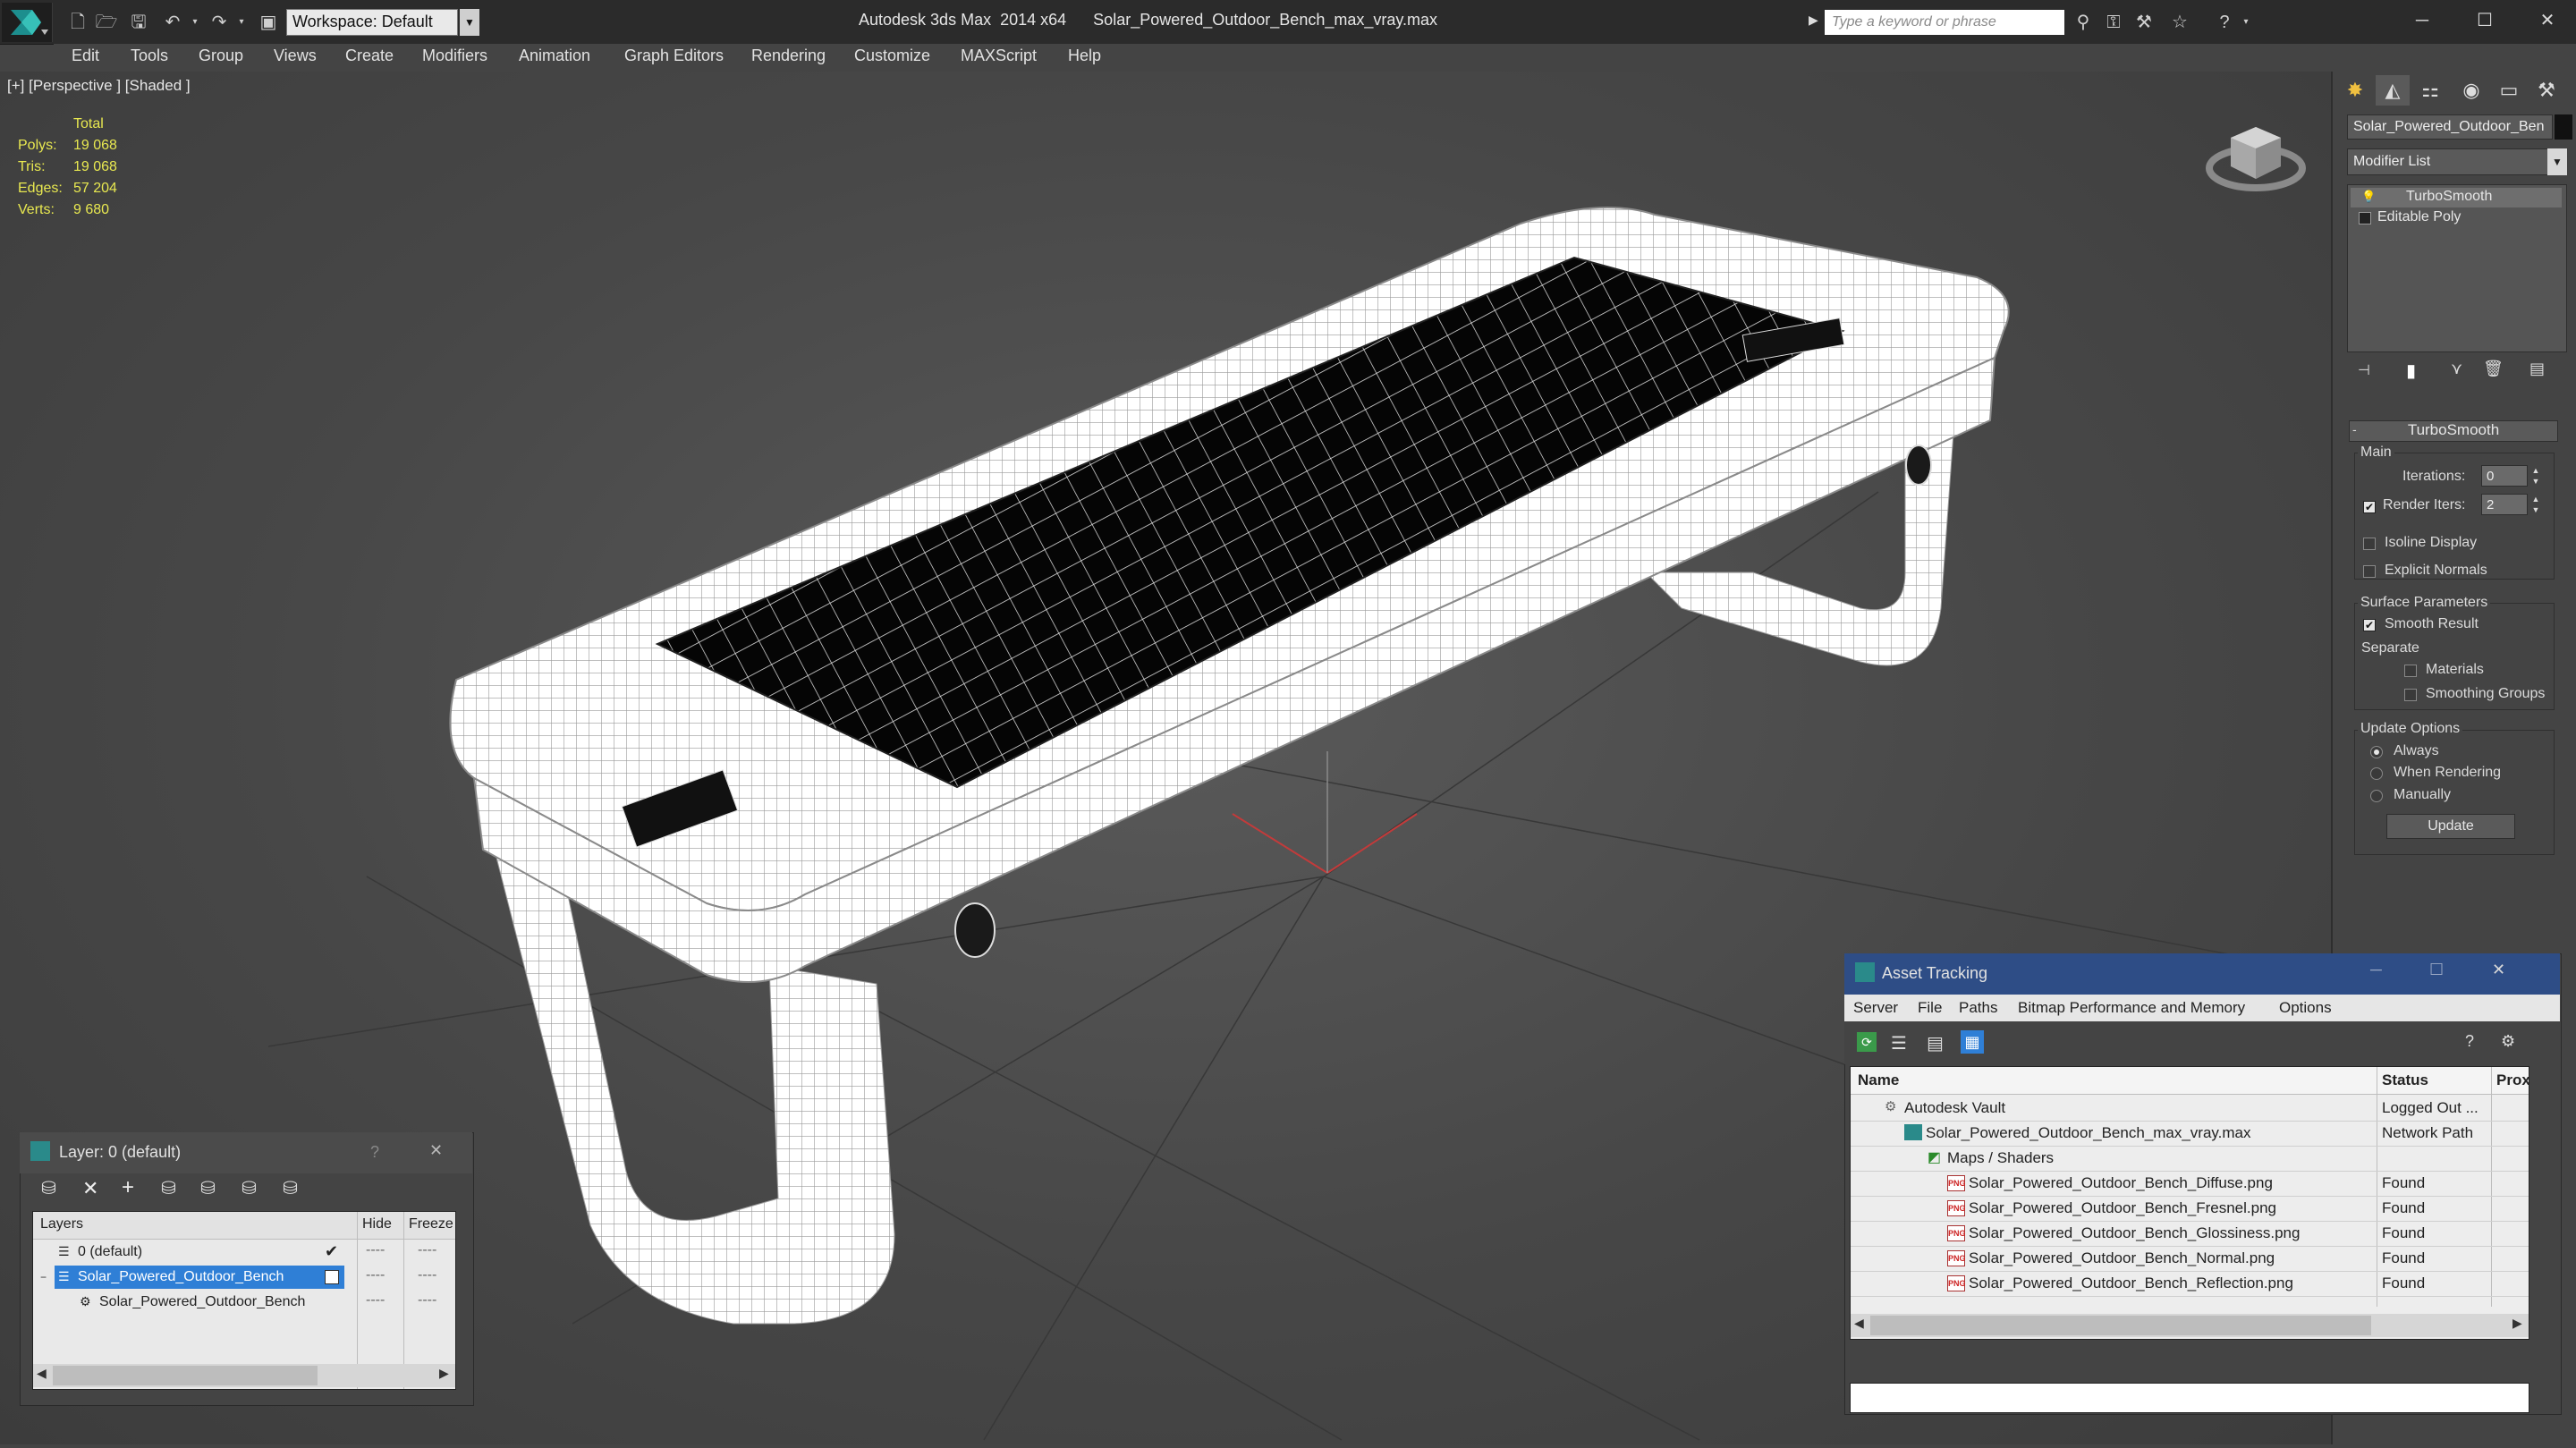  What do you see at coordinates (2246, 22) in the screenshot?
I see `help-dropdown-icon: ▾` at bounding box center [2246, 22].